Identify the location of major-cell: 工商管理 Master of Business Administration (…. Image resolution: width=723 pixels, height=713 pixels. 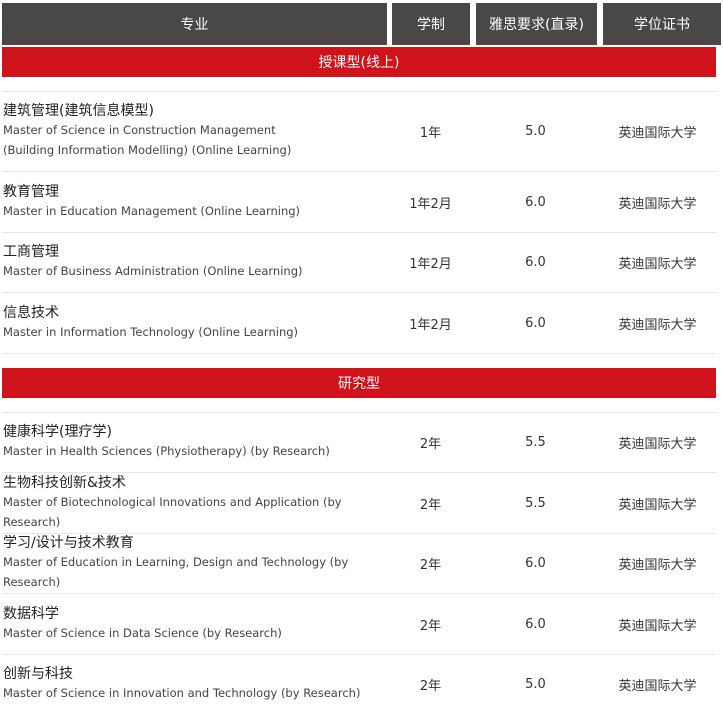
(194, 262).